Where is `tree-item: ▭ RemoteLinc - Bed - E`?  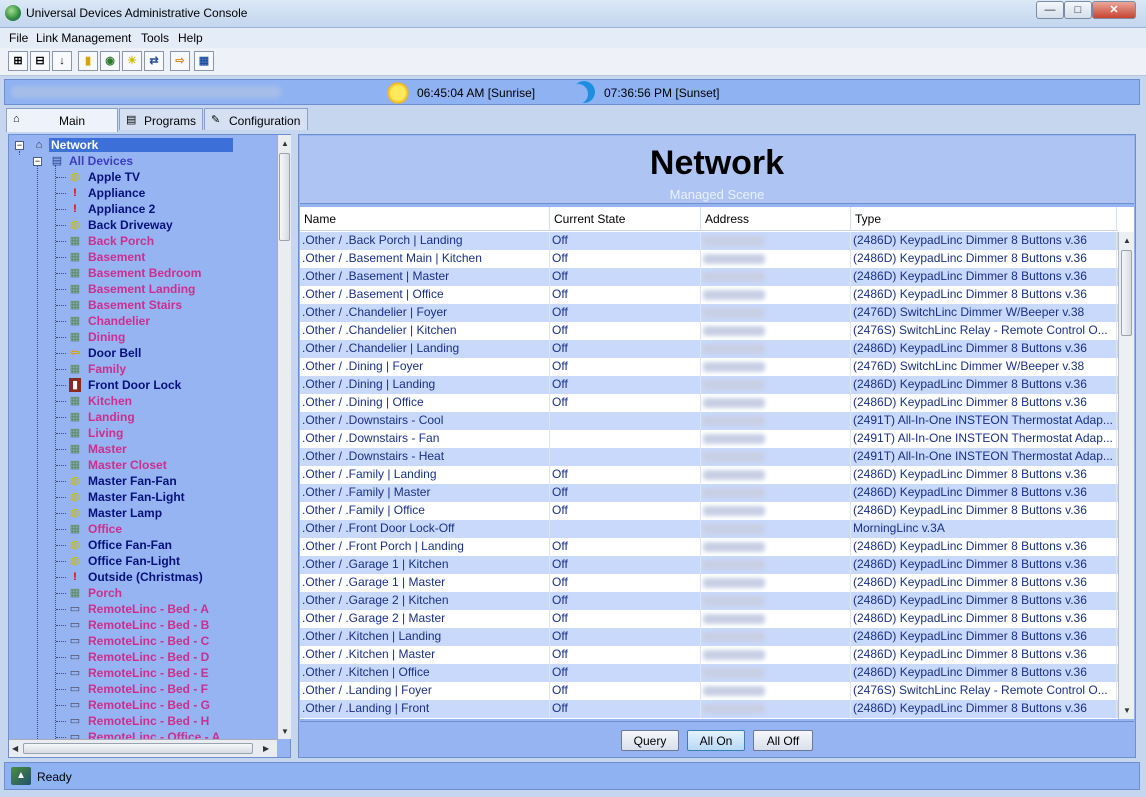
tree-item: ▭ RemoteLinc - Bed - E is located at coordinates (143, 673).